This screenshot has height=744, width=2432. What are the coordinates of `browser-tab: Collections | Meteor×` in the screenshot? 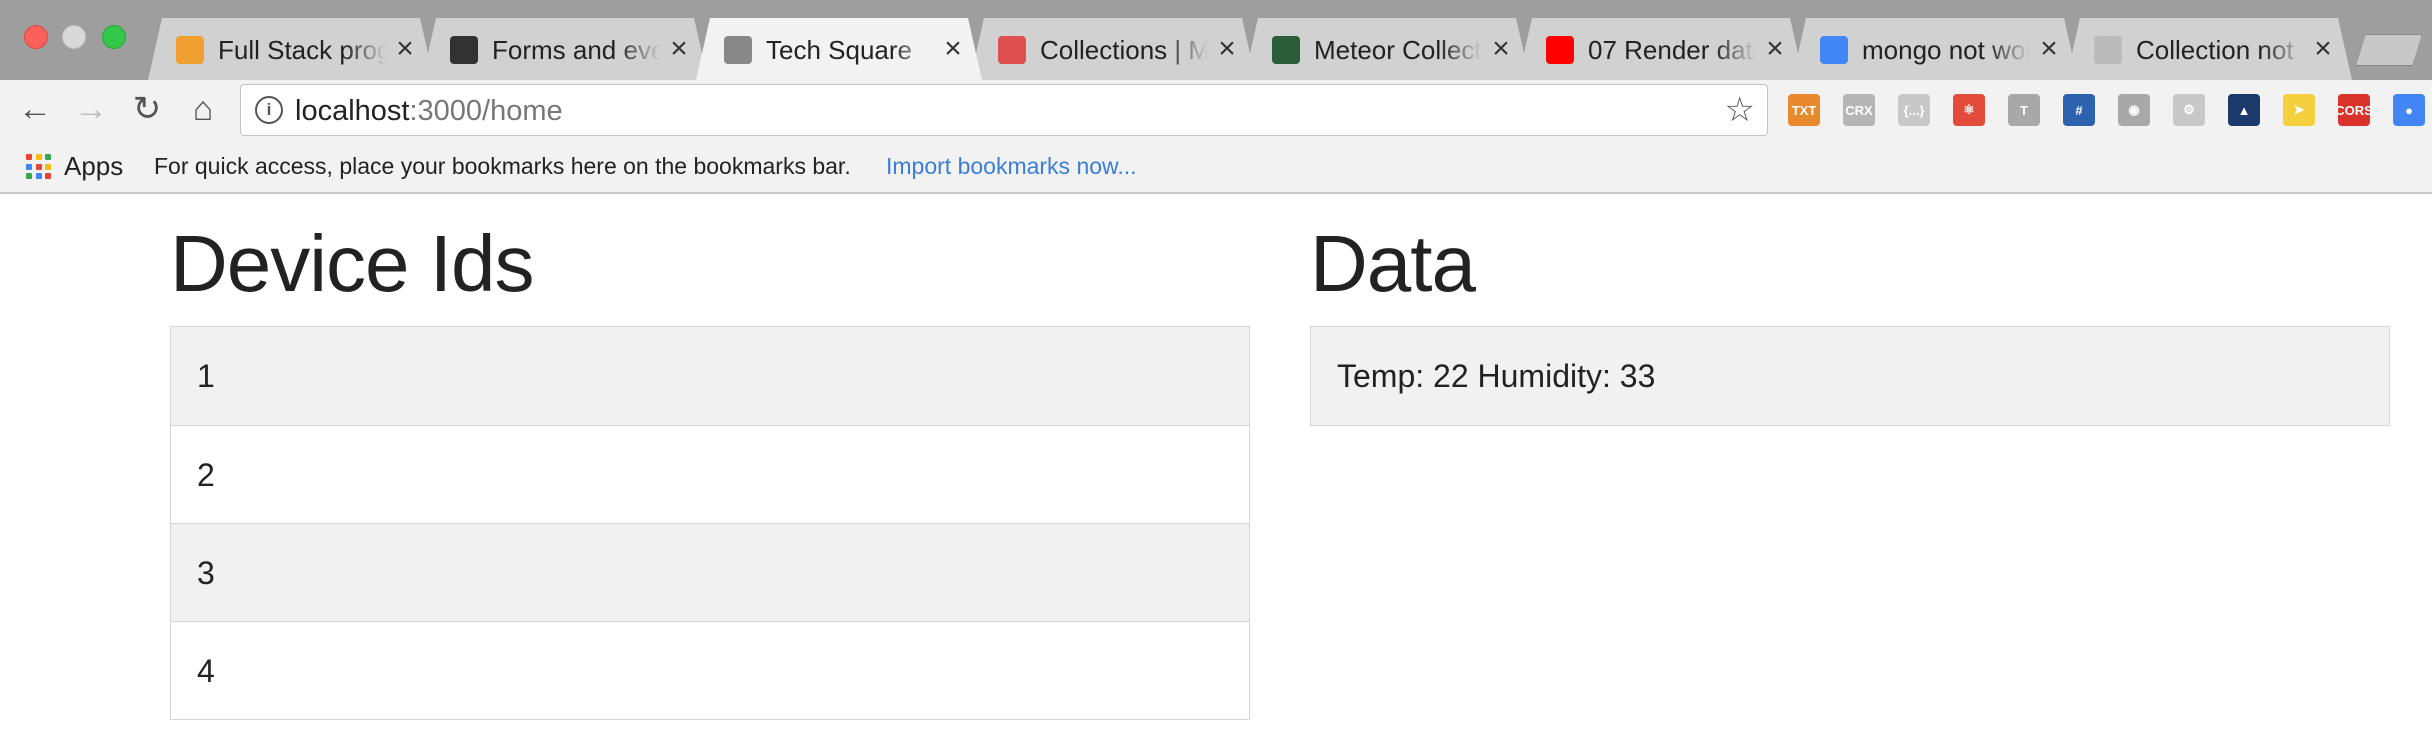 It's located at (1113, 49).